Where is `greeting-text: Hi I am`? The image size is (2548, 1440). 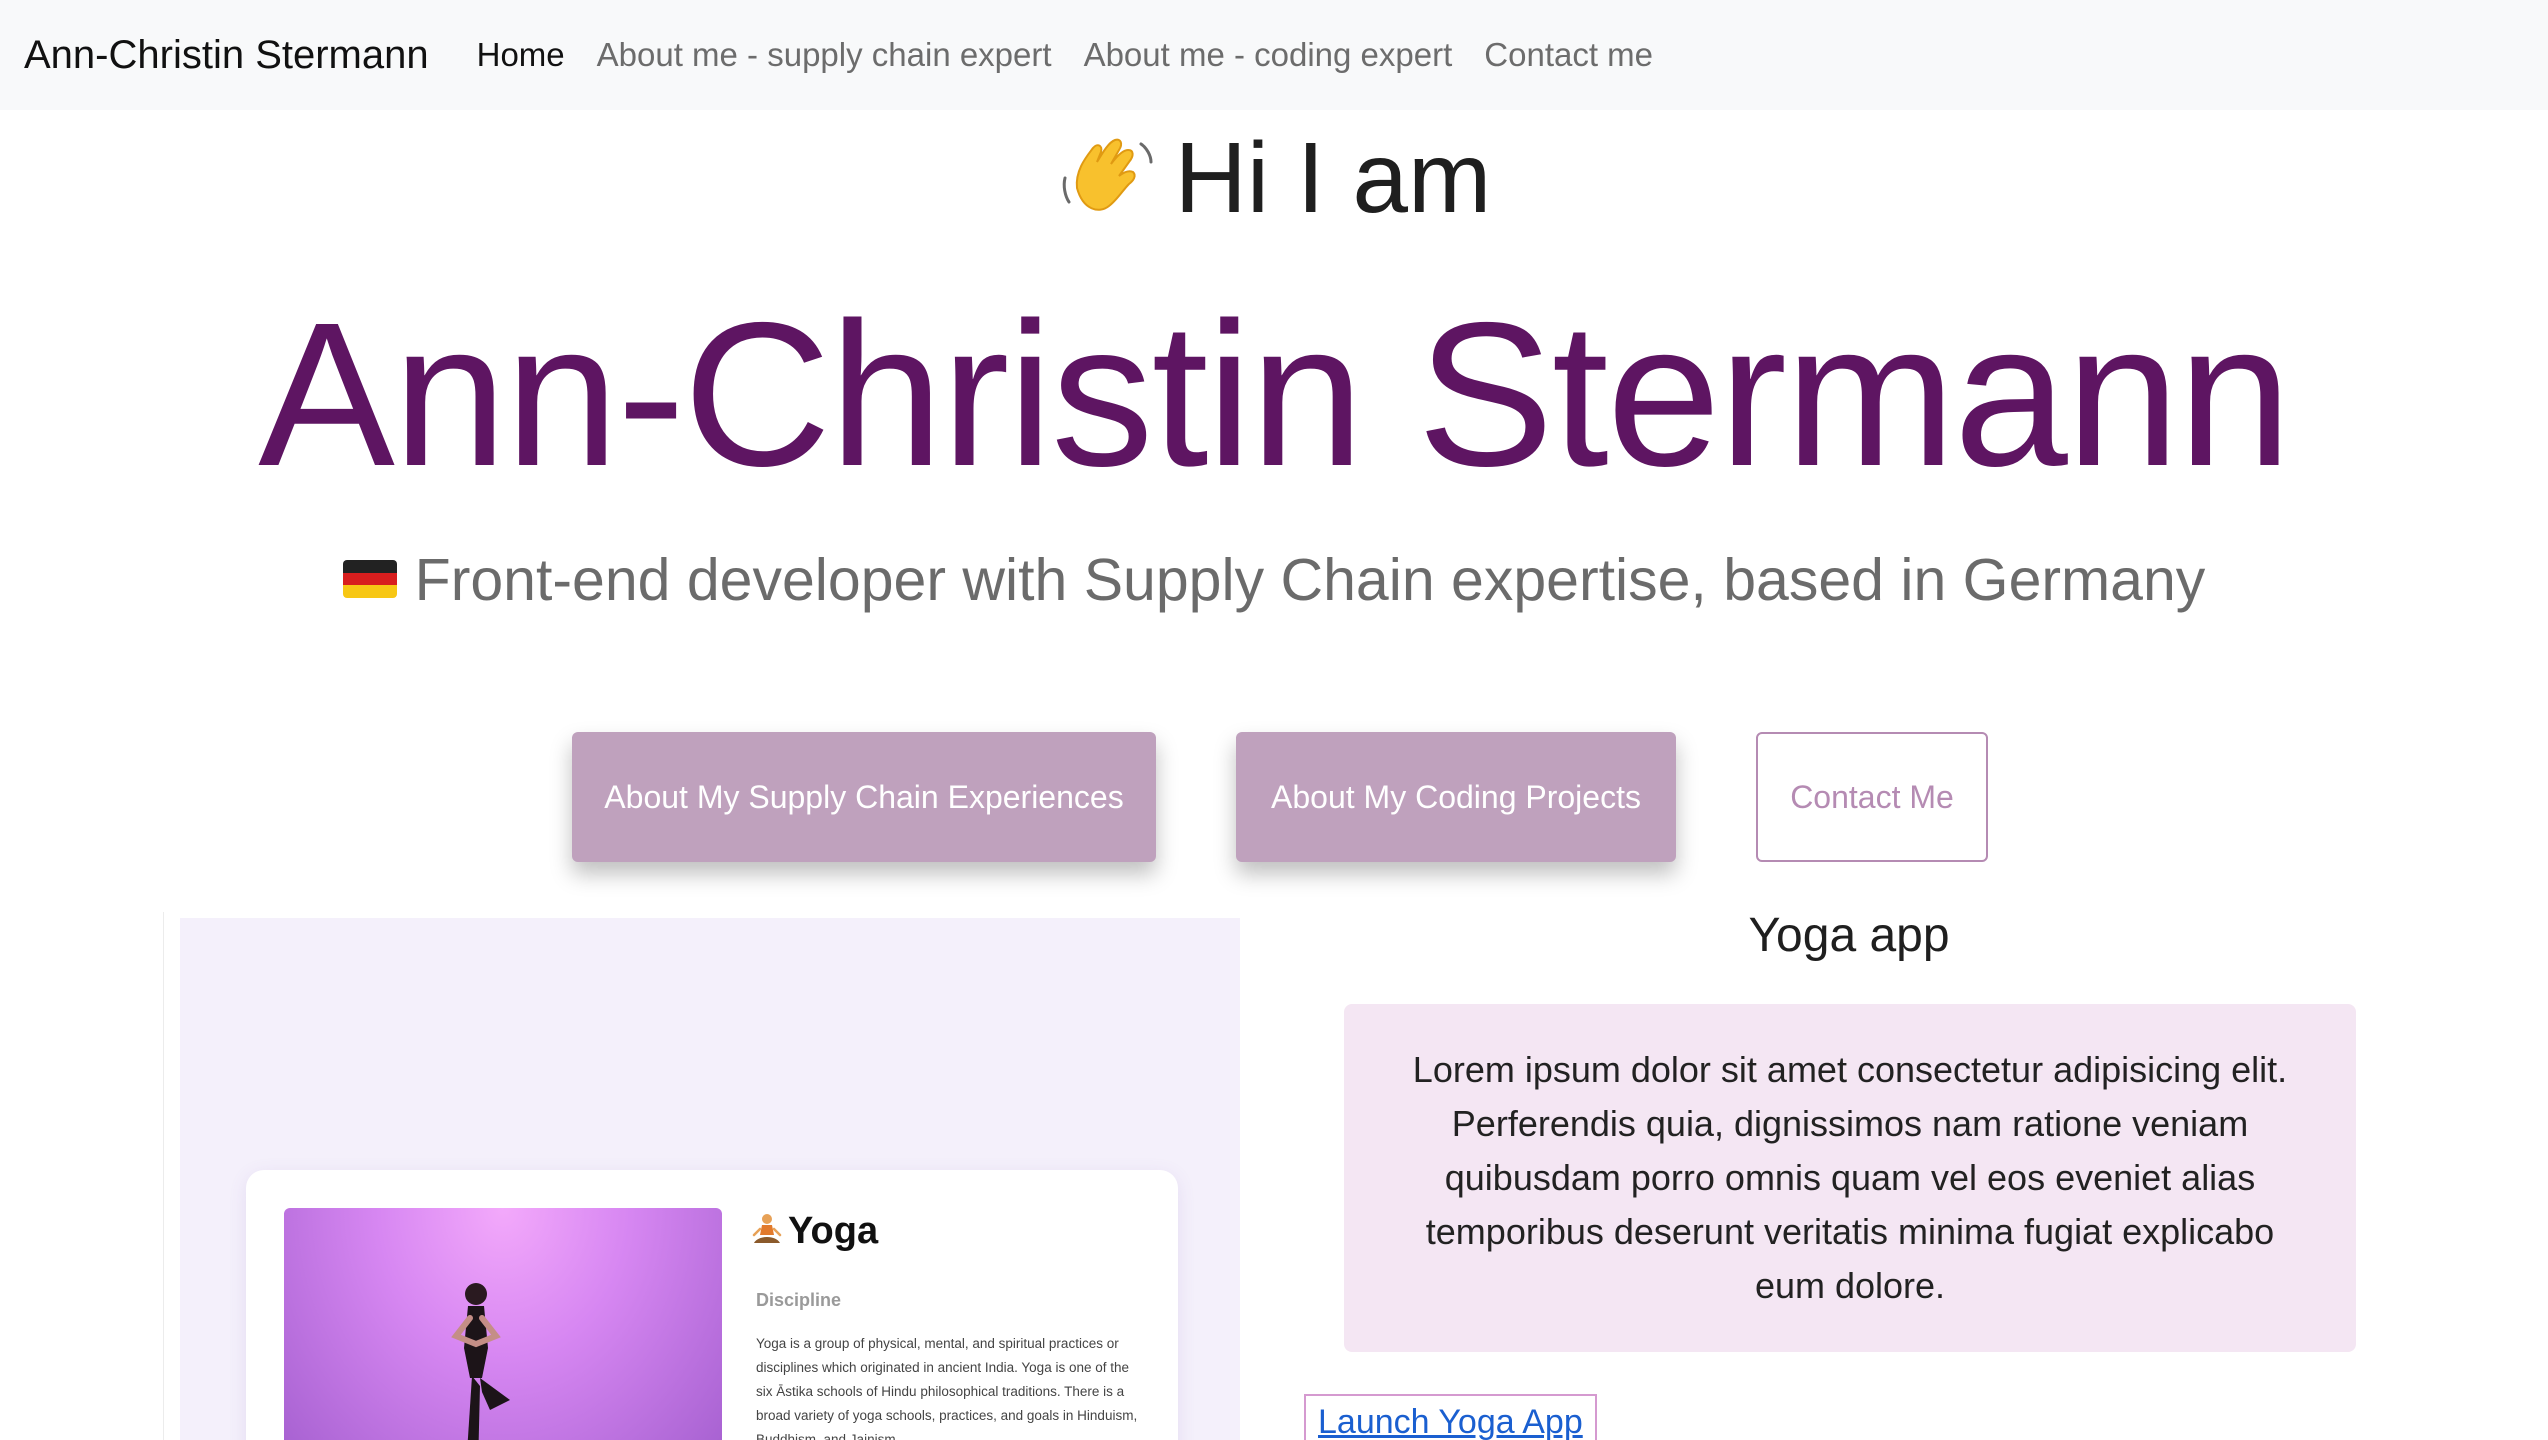
greeting-text: Hi I am is located at coordinates (1333, 178).